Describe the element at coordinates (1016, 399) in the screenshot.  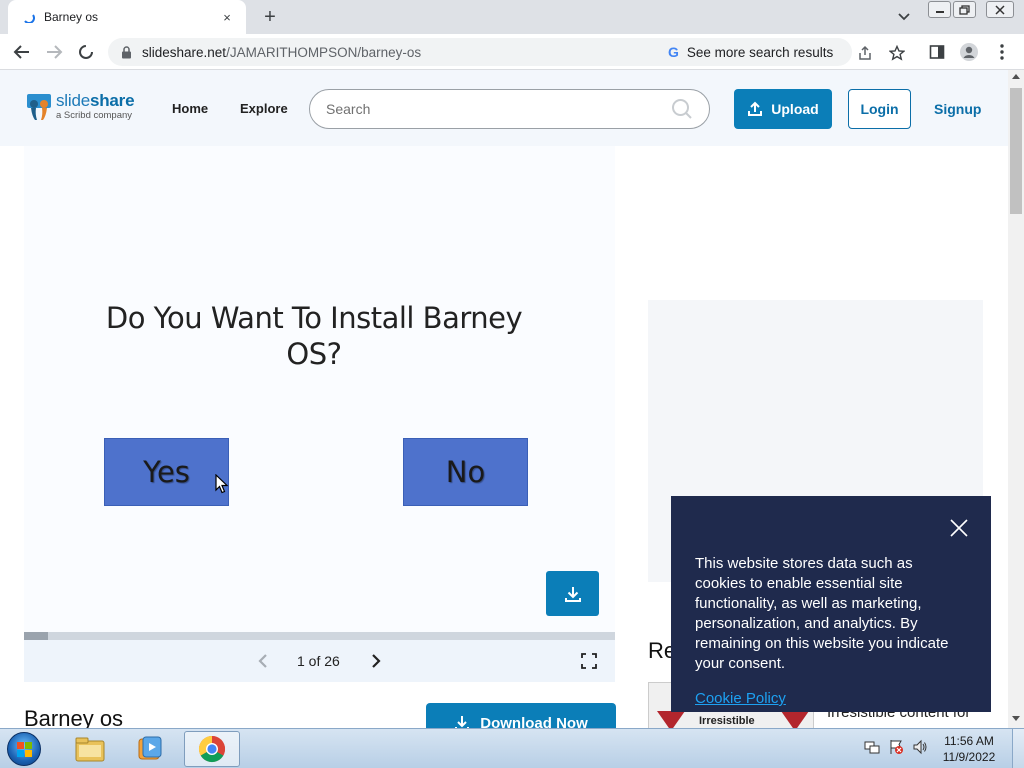
I see `vertical-scrollbar` at that location.